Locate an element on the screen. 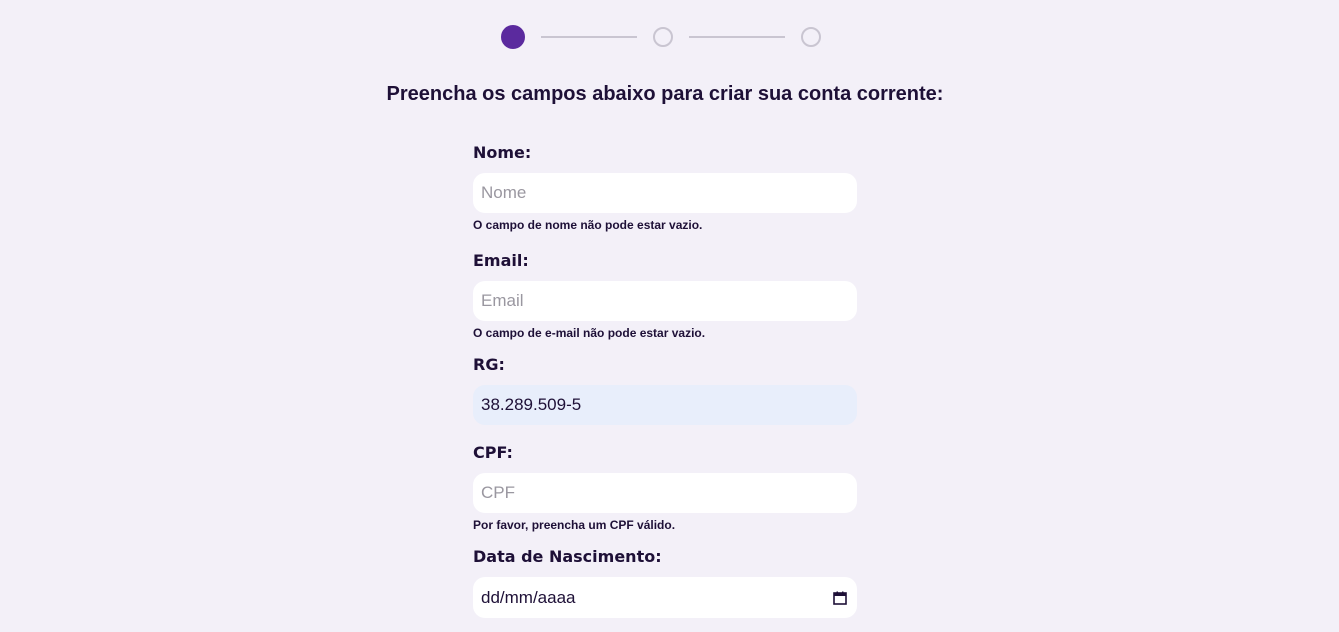  calendar-icon is located at coordinates (840, 598).